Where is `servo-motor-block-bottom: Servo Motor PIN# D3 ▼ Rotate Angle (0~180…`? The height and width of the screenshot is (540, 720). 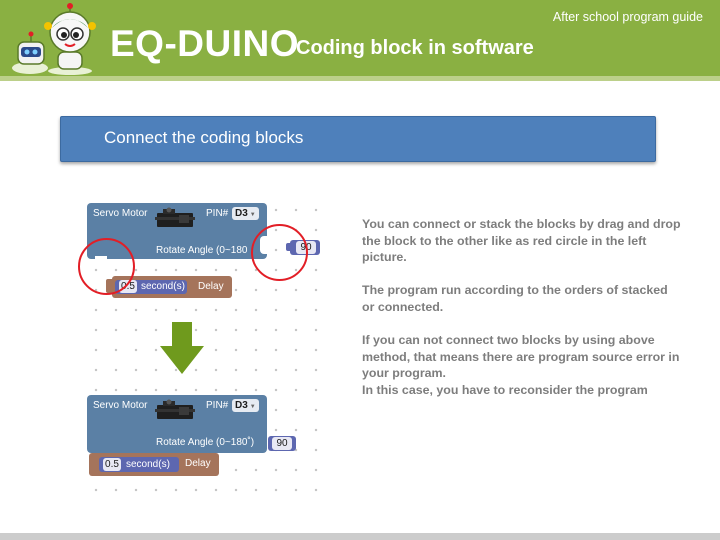
servo-motor-block-bottom: Servo Motor PIN# D3 ▼ Rotate Angle (0~180… is located at coordinates (177, 424).